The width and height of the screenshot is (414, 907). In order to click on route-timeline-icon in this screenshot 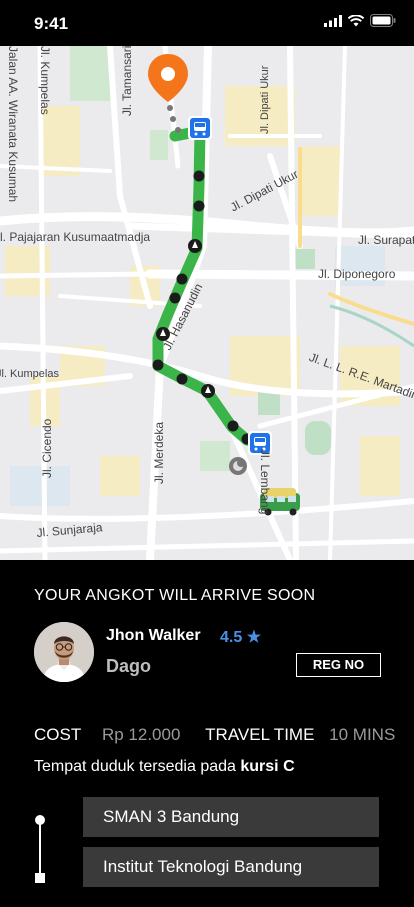, I will do `click(40, 849)`.